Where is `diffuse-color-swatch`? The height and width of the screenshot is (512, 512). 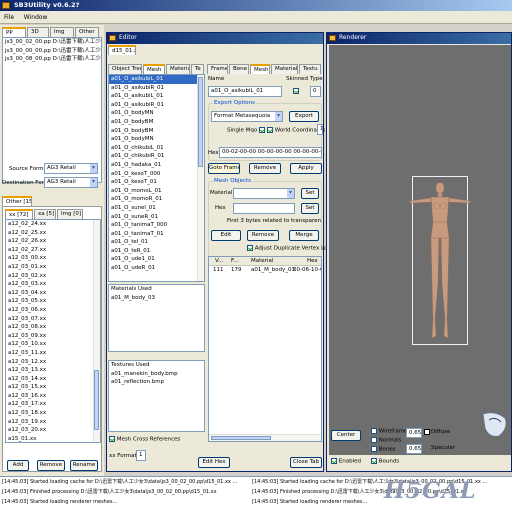 diffuse-color-swatch is located at coordinates (427, 432).